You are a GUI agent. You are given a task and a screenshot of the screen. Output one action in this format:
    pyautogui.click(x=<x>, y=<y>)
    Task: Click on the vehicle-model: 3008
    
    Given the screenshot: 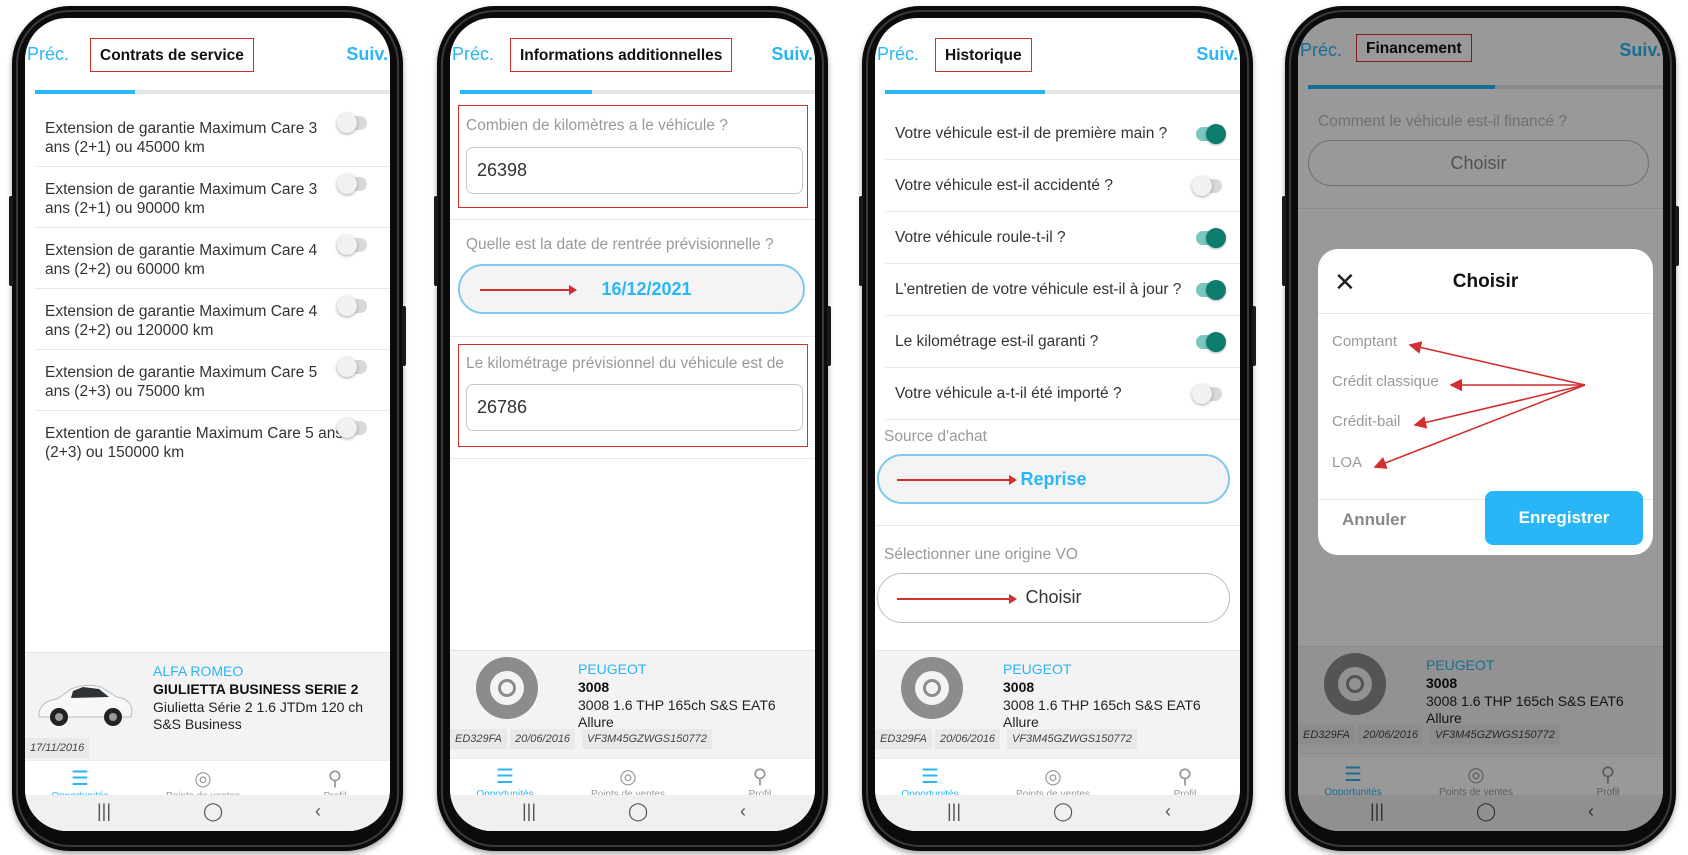 What is the action you would take?
    pyautogui.click(x=1019, y=687)
    